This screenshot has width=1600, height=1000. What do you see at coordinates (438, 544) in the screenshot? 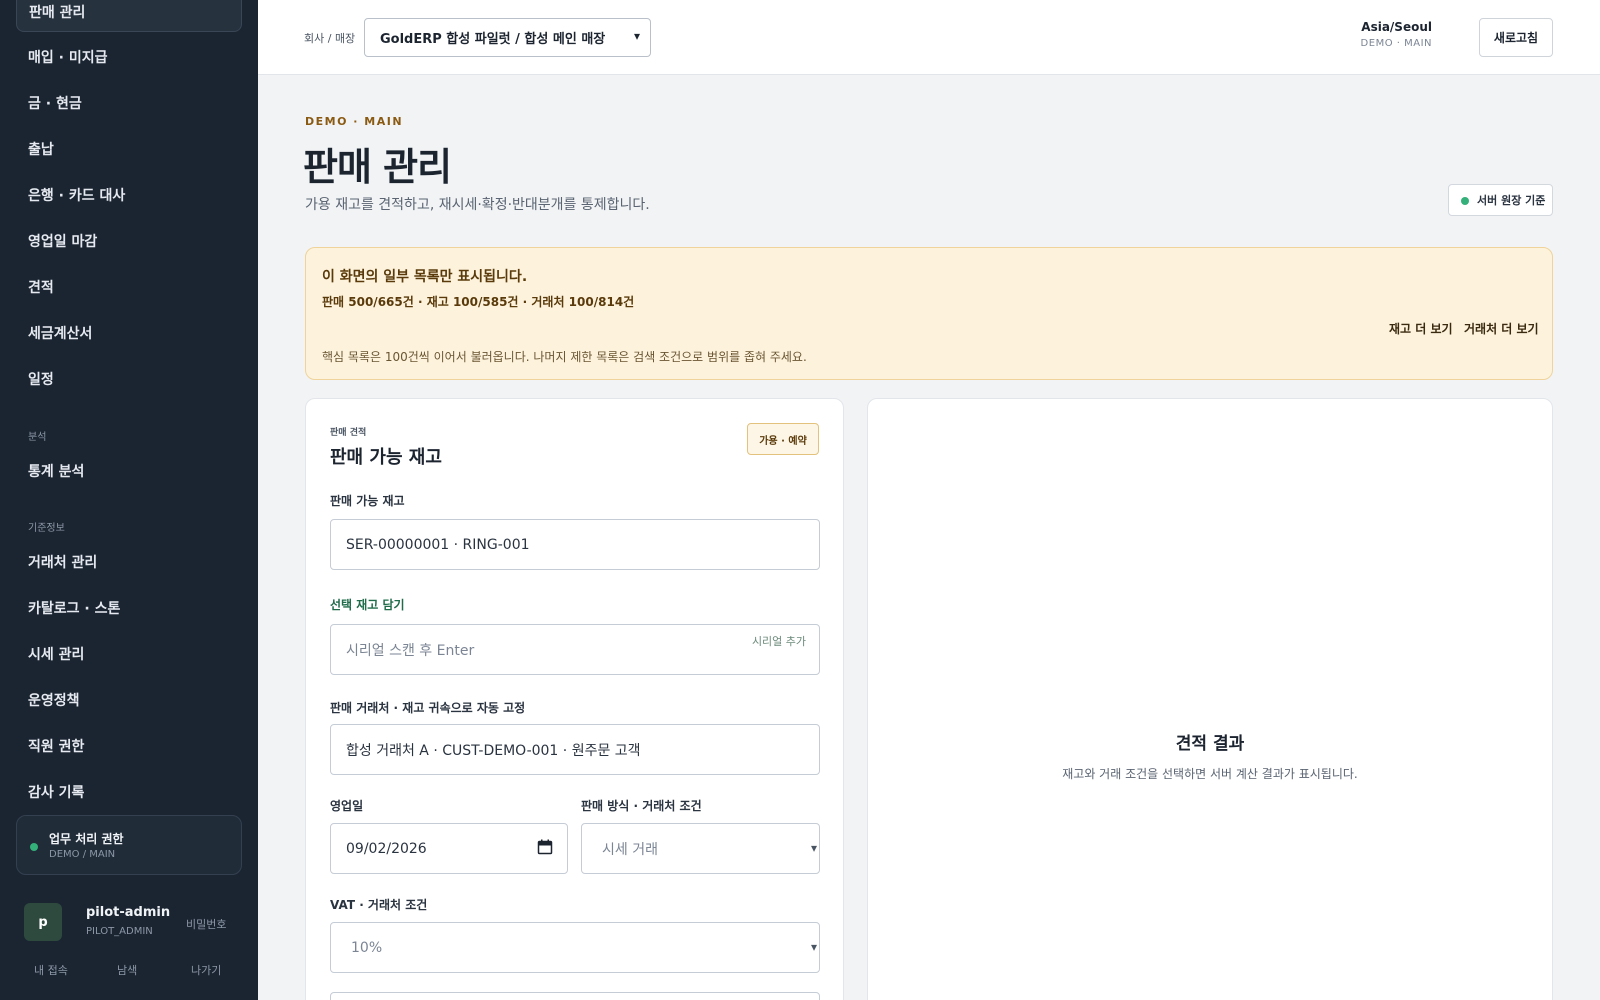
I see `inventory-value: SER-00000001 · RING-001` at bounding box center [438, 544].